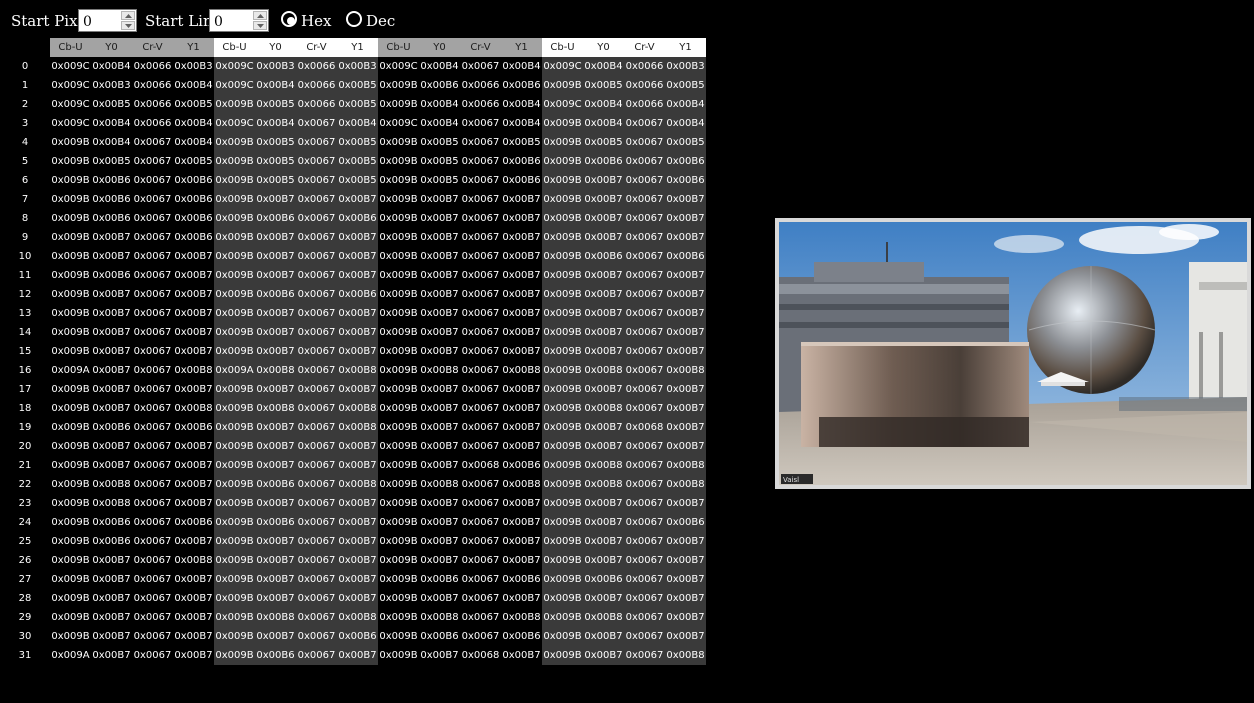 The image size is (1254, 703). I want to click on start-pixel-spinner, so click(128, 20).